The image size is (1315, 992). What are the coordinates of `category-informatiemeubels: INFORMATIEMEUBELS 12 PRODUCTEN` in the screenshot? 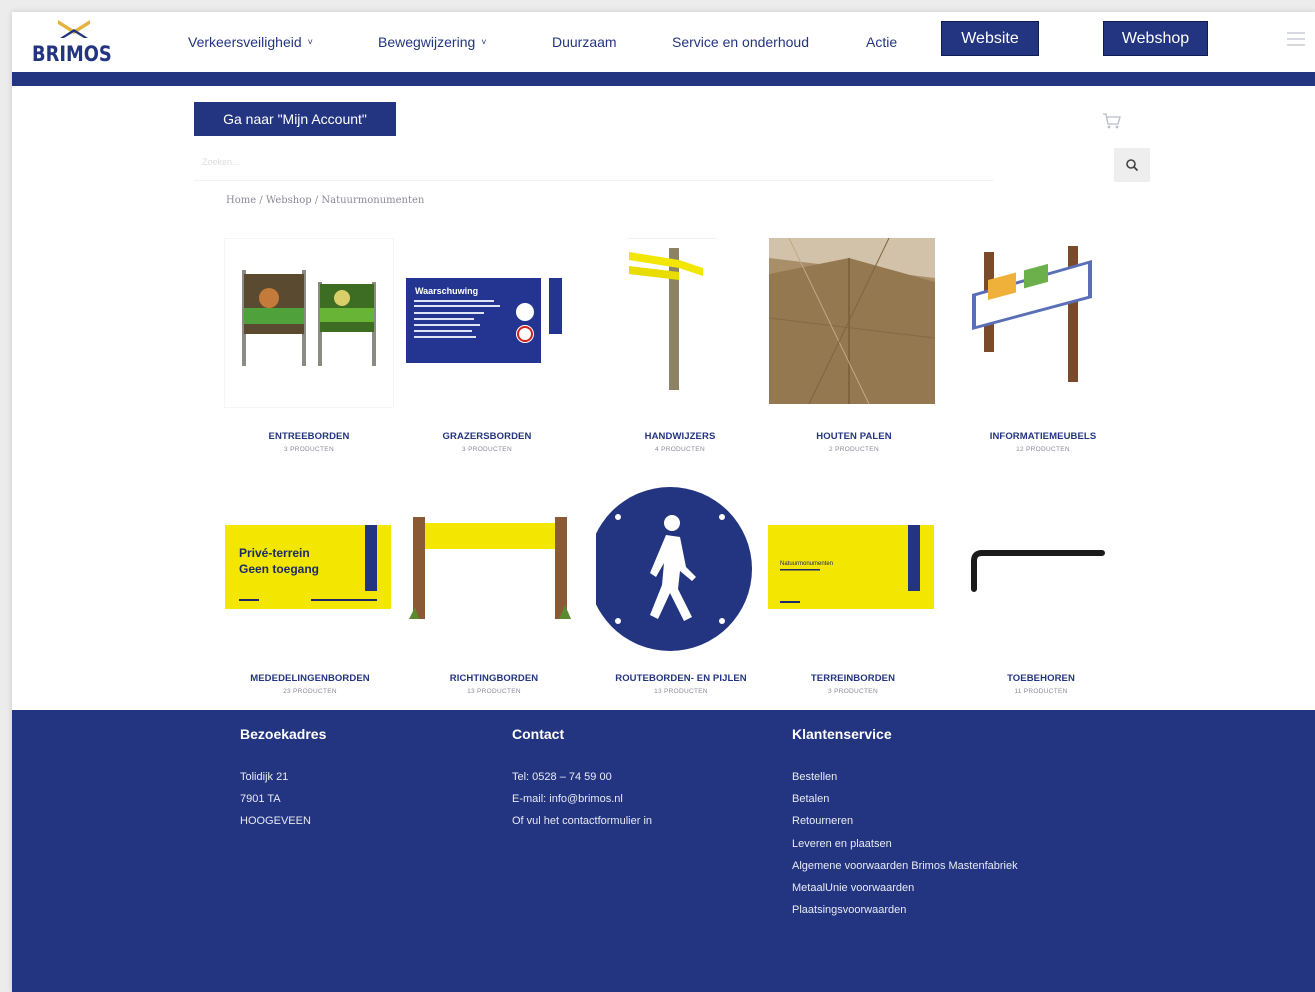 It's located at (1043, 345).